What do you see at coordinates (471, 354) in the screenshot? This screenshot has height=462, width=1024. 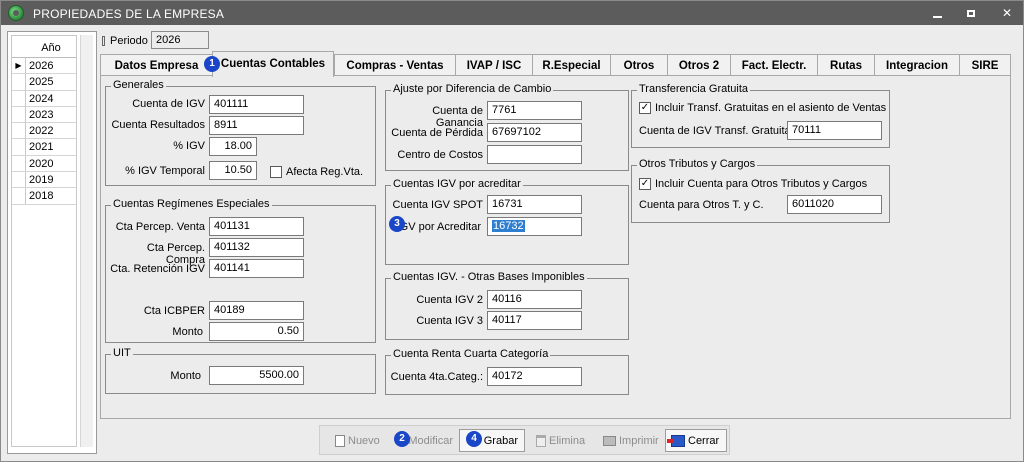 I see `renta-cuarta-legend: Cuenta Renta Cuarta Categoría` at bounding box center [471, 354].